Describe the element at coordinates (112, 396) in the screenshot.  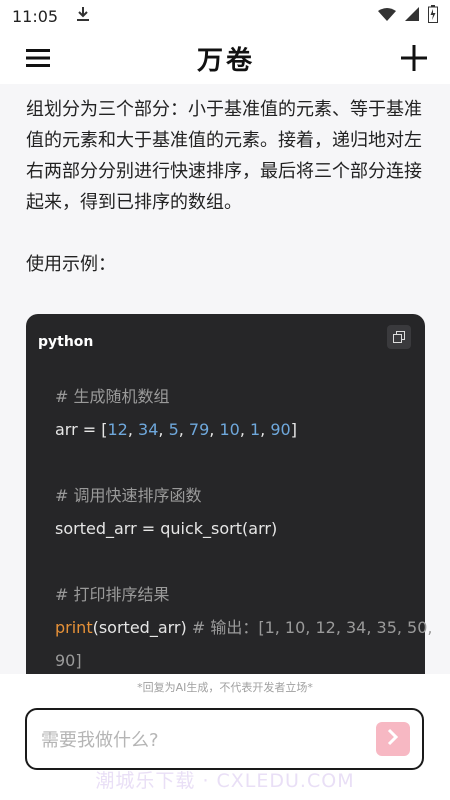
I see `code-comment: # 生成随机数组` at that location.